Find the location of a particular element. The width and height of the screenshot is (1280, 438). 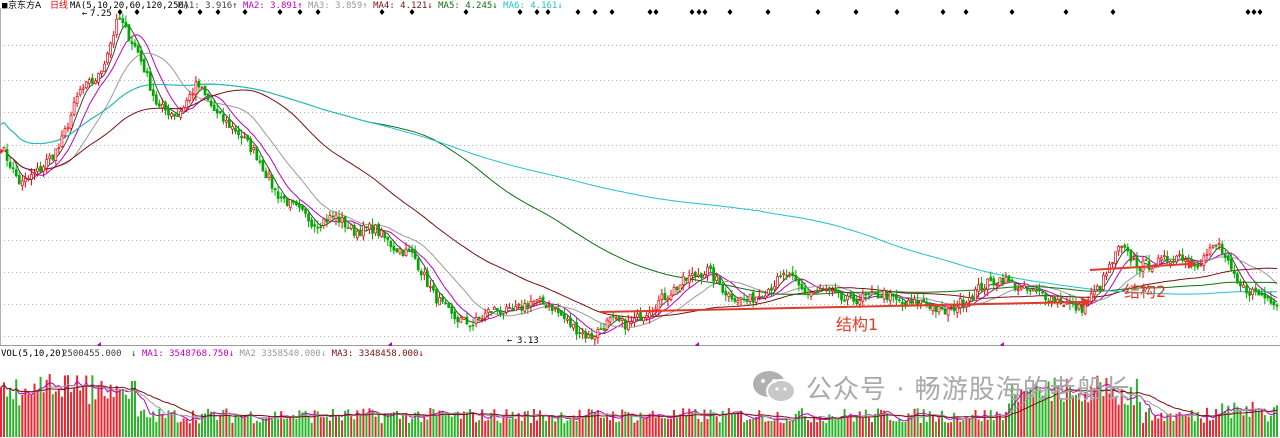

event-marker is located at coordinates (897, 12).